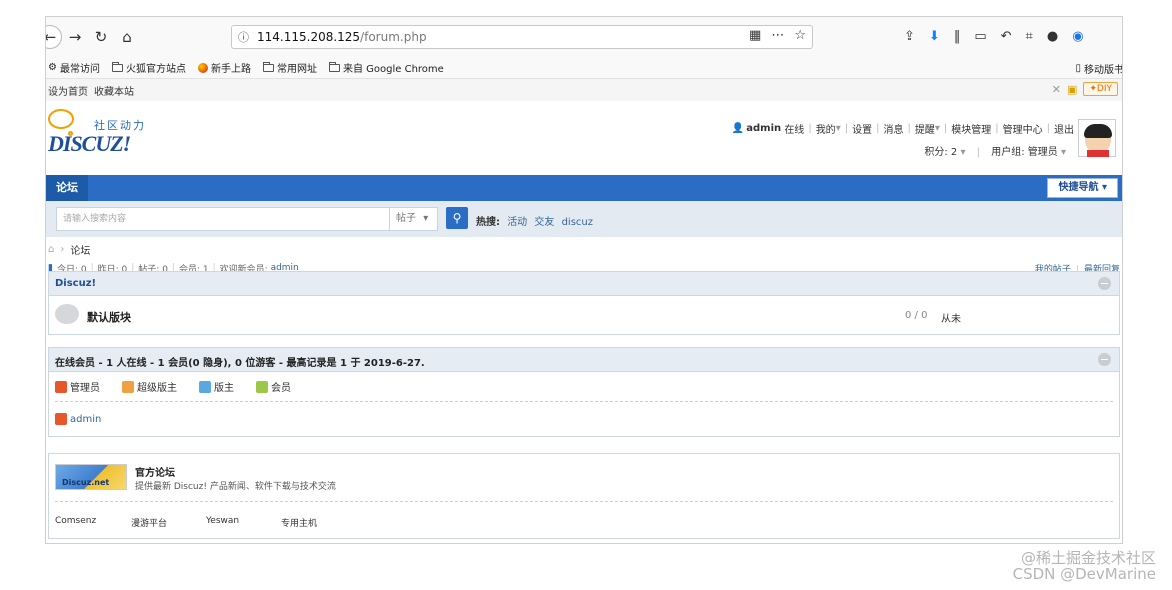 This screenshot has height=590, width=1172. I want to click on forum-last-post: 从未, so click(951, 319).